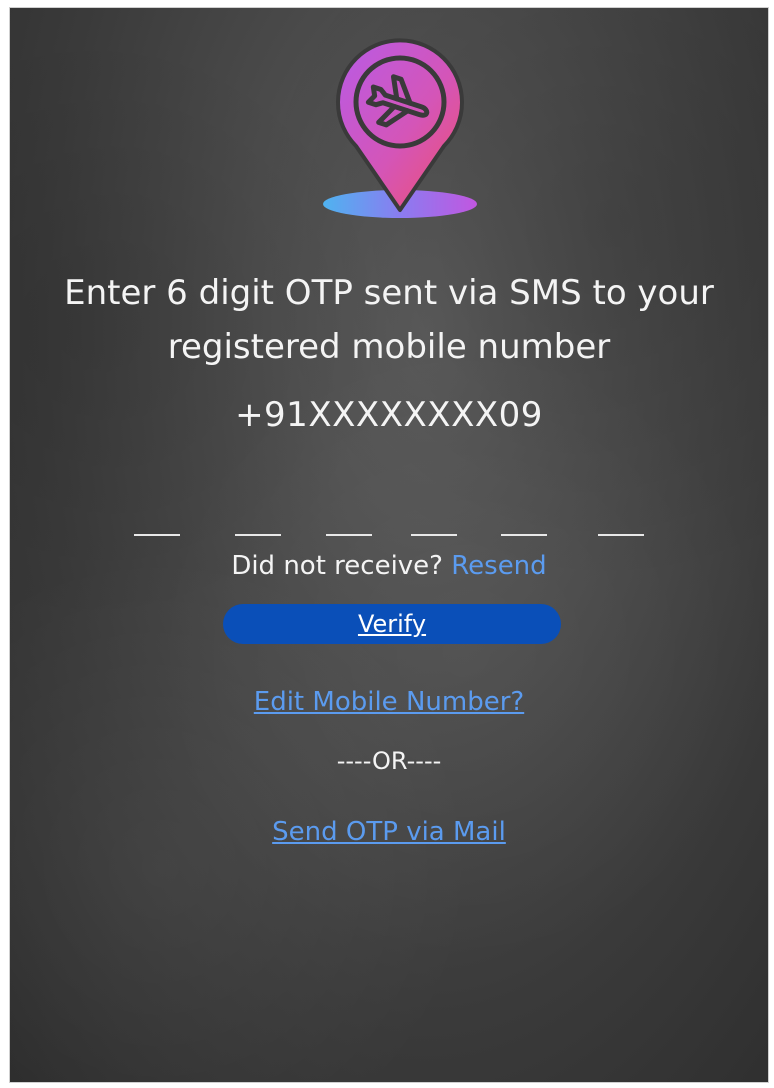 This screenshot has height=1088, width=774. I want to click on or-divider: ----OR----, so click(389, 761).